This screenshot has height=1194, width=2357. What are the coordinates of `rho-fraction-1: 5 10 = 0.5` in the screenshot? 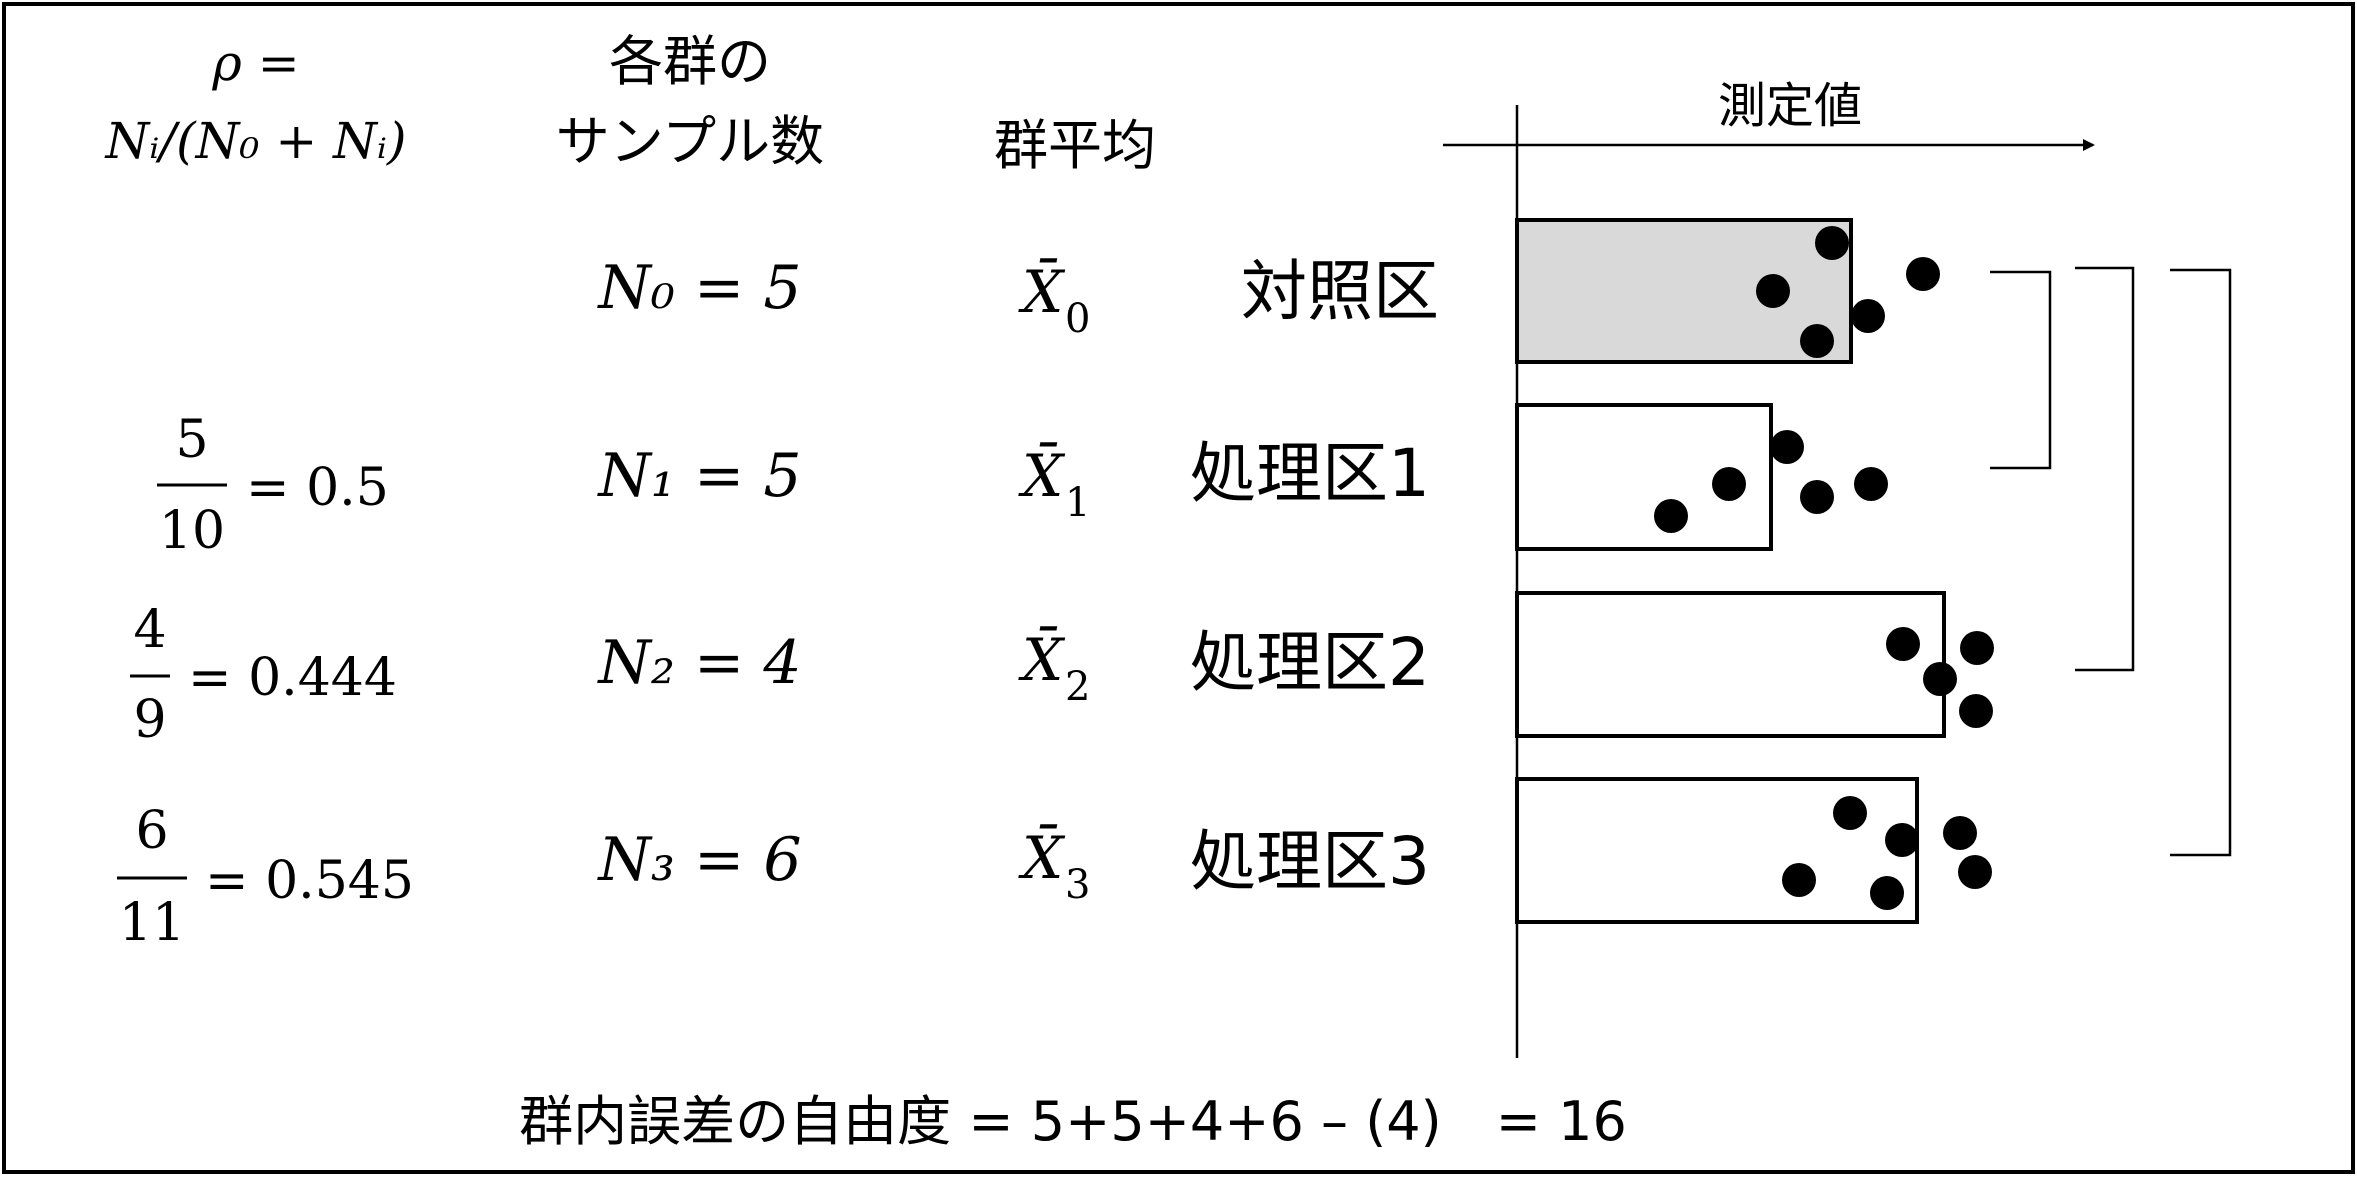 It's located at (273, 485).